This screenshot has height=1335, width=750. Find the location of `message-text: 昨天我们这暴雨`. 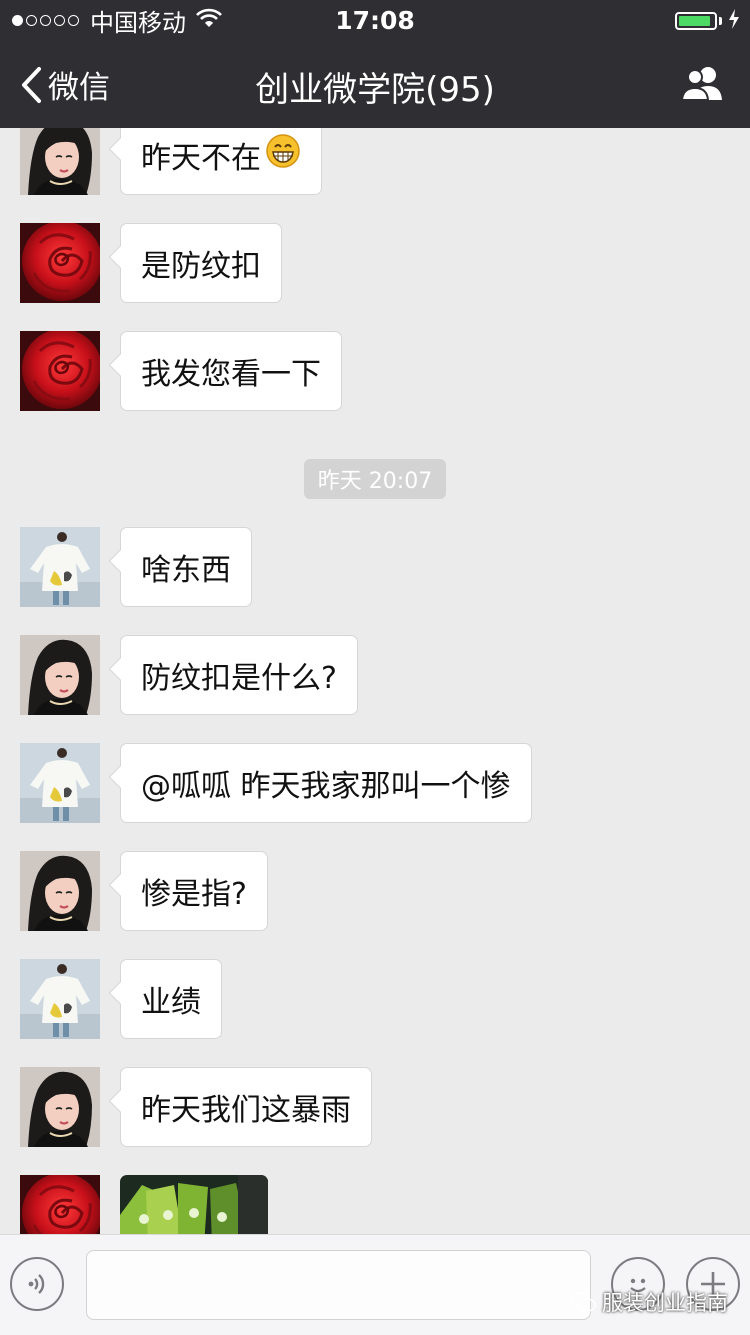

message-text: 昨天我们这暴雨 is located at coordinates (246, 1110).